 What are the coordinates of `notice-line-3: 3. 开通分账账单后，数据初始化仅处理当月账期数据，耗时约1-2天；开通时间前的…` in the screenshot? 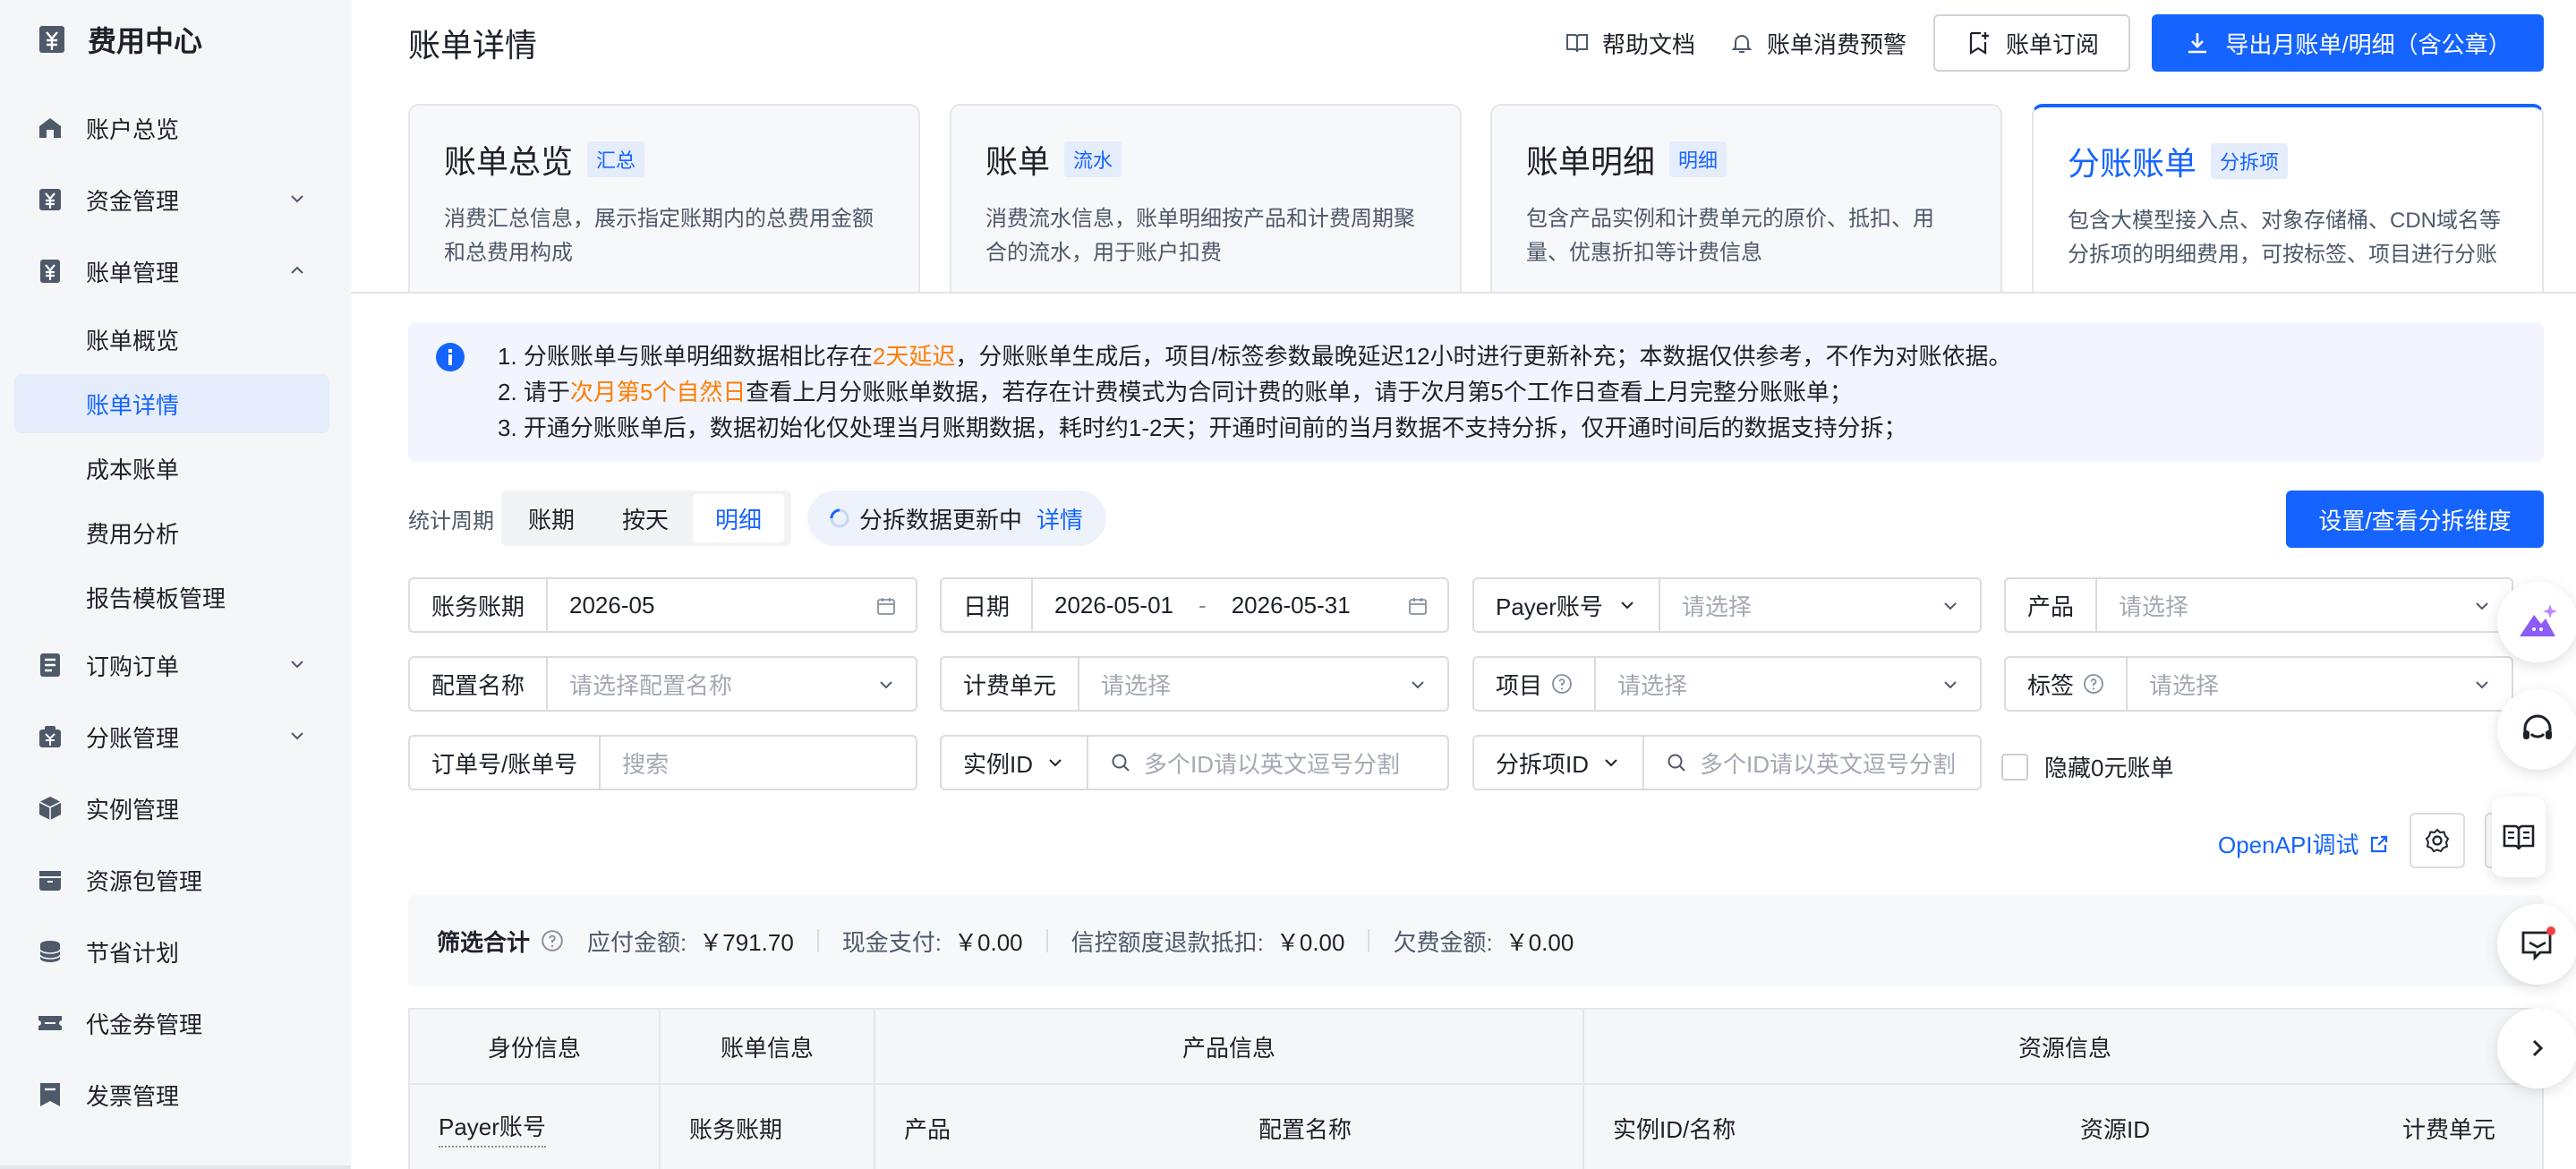 It's located at (1202, 427).